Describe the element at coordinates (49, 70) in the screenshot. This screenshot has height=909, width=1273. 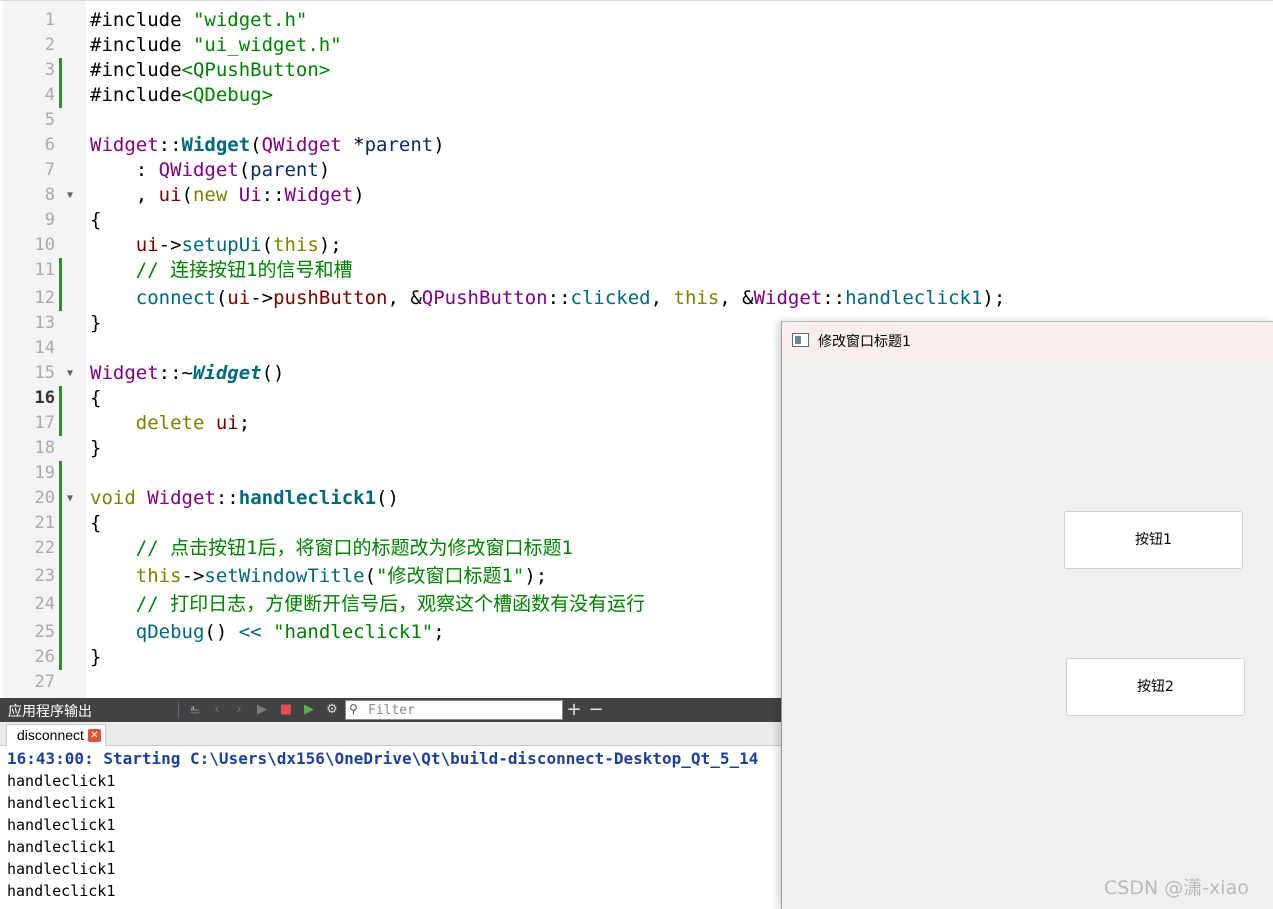
I see `line-number: 3` at that location.